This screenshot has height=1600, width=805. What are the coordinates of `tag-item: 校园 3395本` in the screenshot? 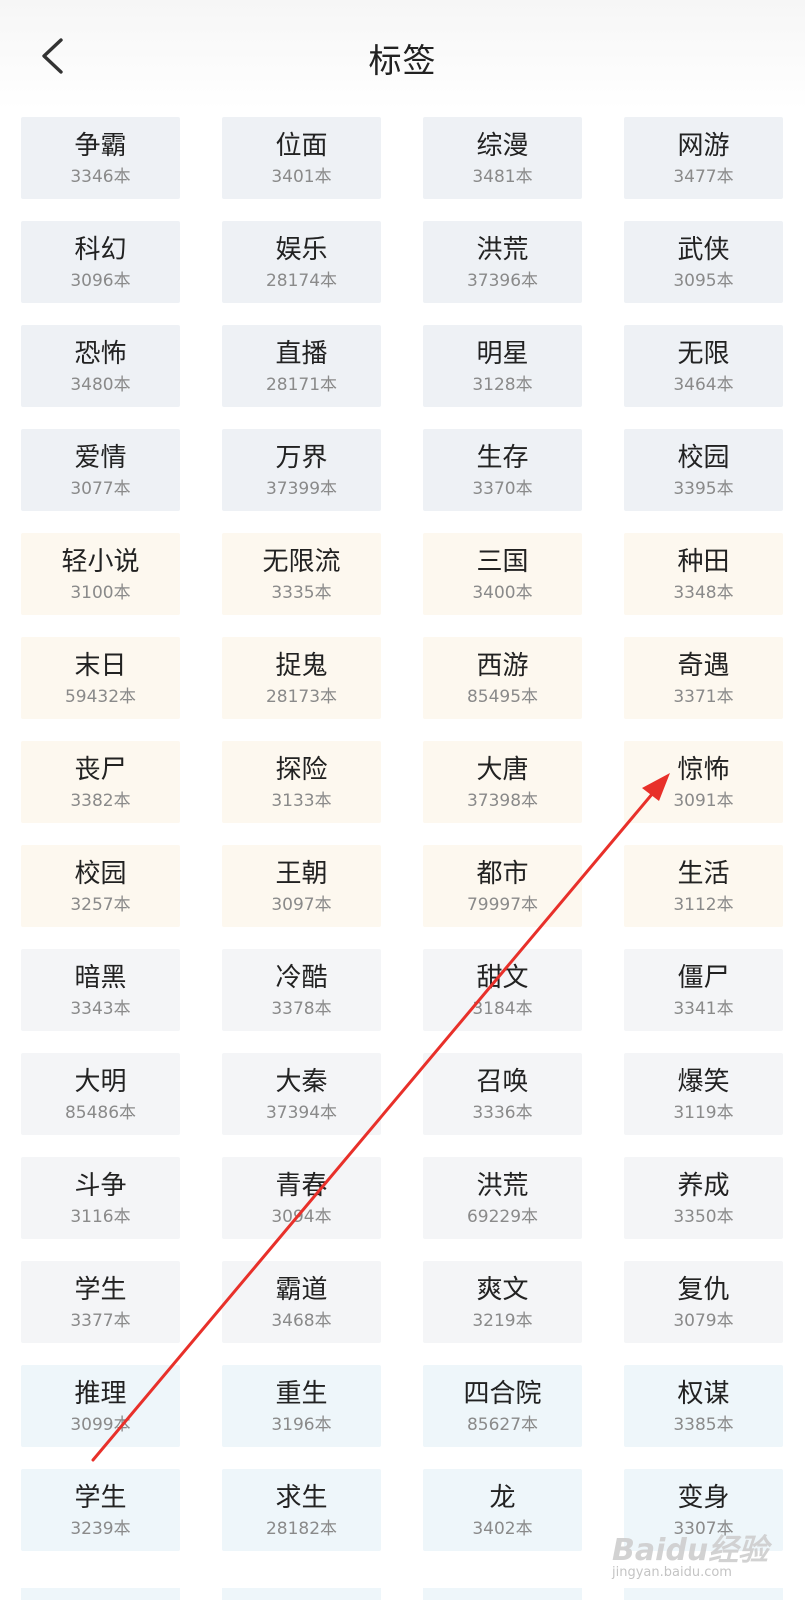 It's located at (703, 470).